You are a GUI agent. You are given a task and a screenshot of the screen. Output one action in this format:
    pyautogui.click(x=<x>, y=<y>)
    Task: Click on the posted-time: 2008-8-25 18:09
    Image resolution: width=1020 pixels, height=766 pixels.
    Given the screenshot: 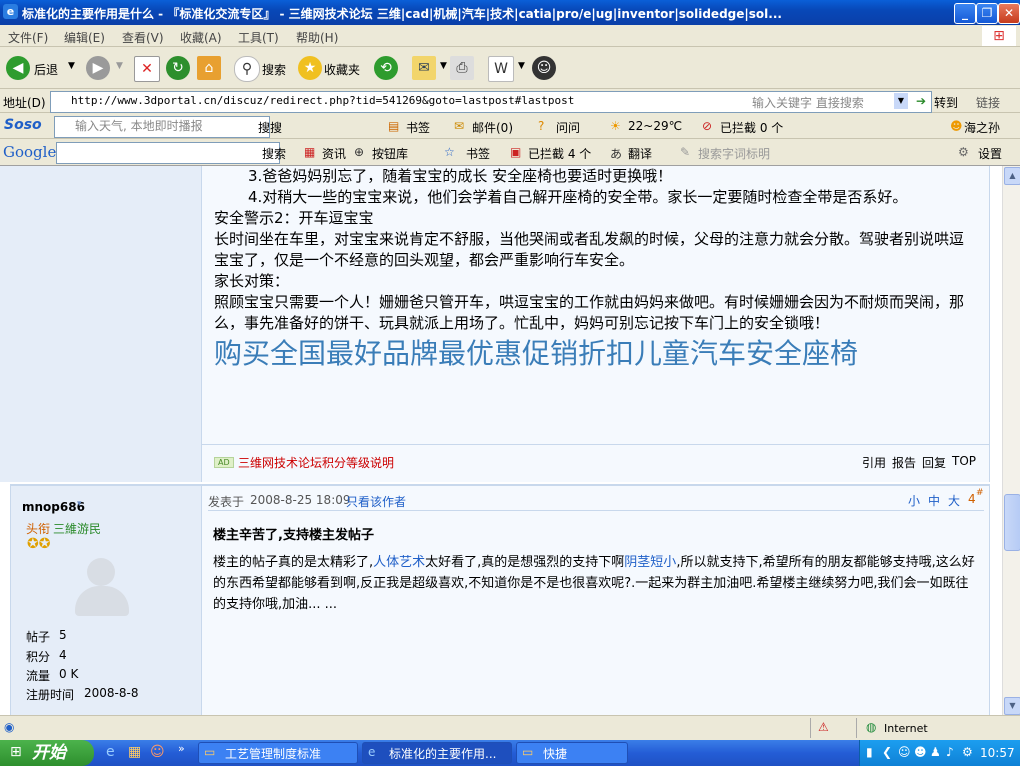 What is the action you would take?
    pyautogui.click(x=300, y=500)
    